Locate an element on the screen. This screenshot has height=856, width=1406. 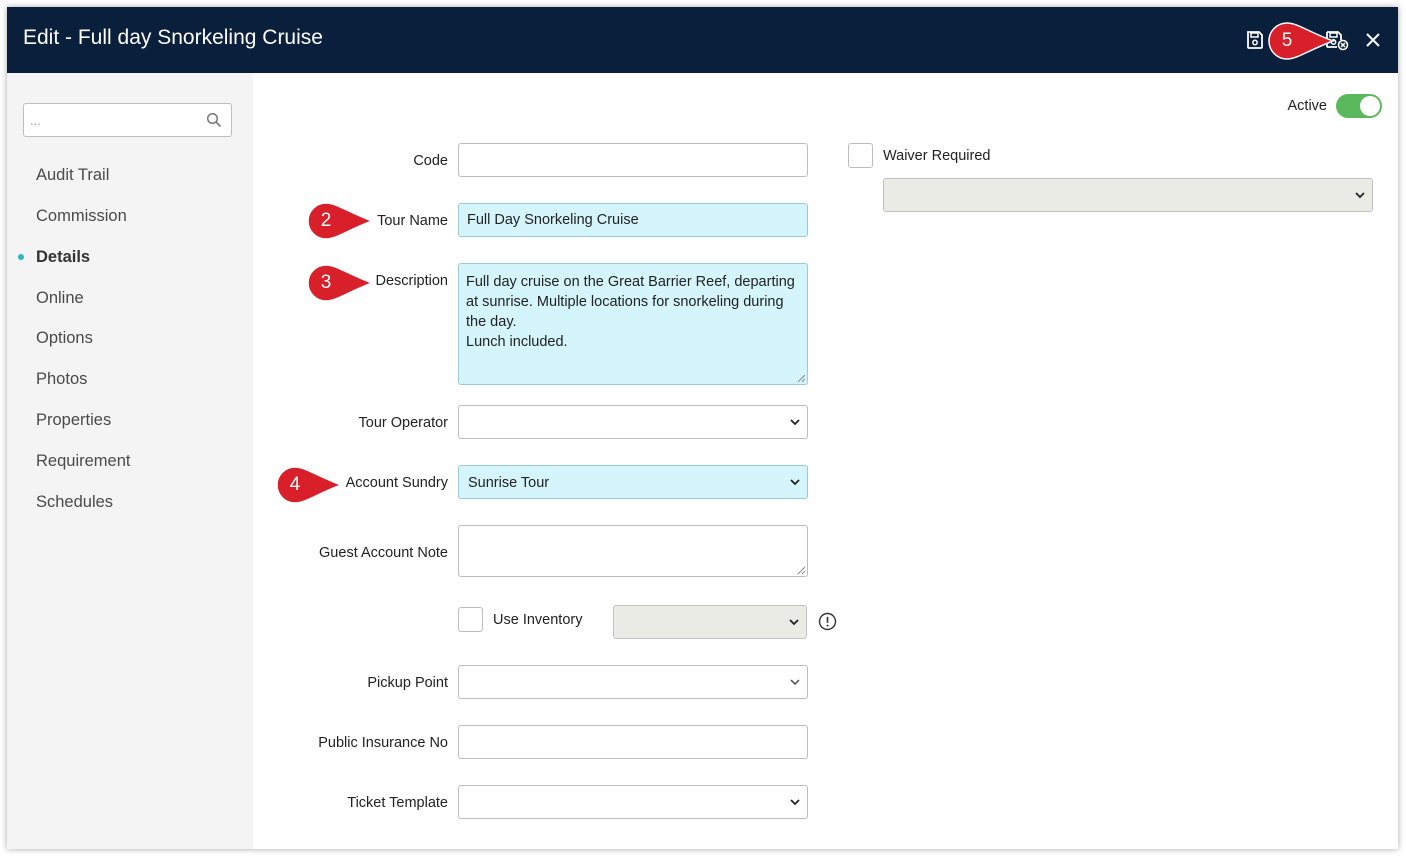
toggle-knob is located at coordinates (1370, 106).